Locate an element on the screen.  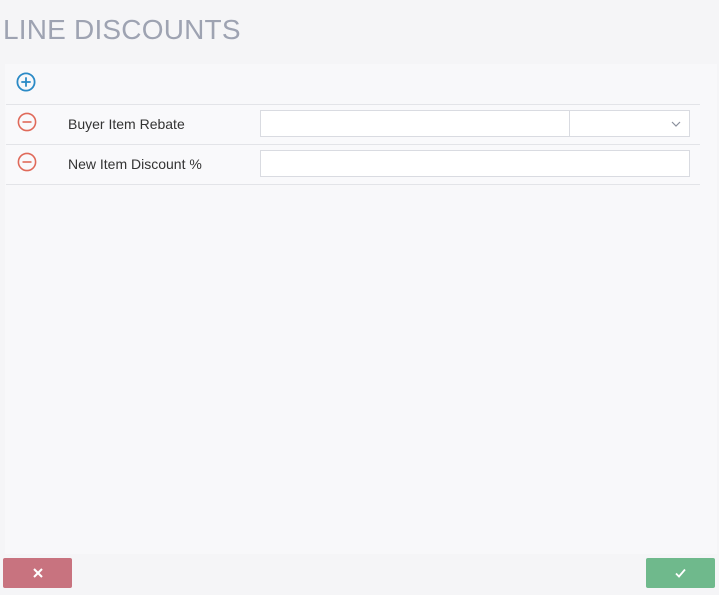
buyer-item-rebate-select is located at coordinates (629, 123).